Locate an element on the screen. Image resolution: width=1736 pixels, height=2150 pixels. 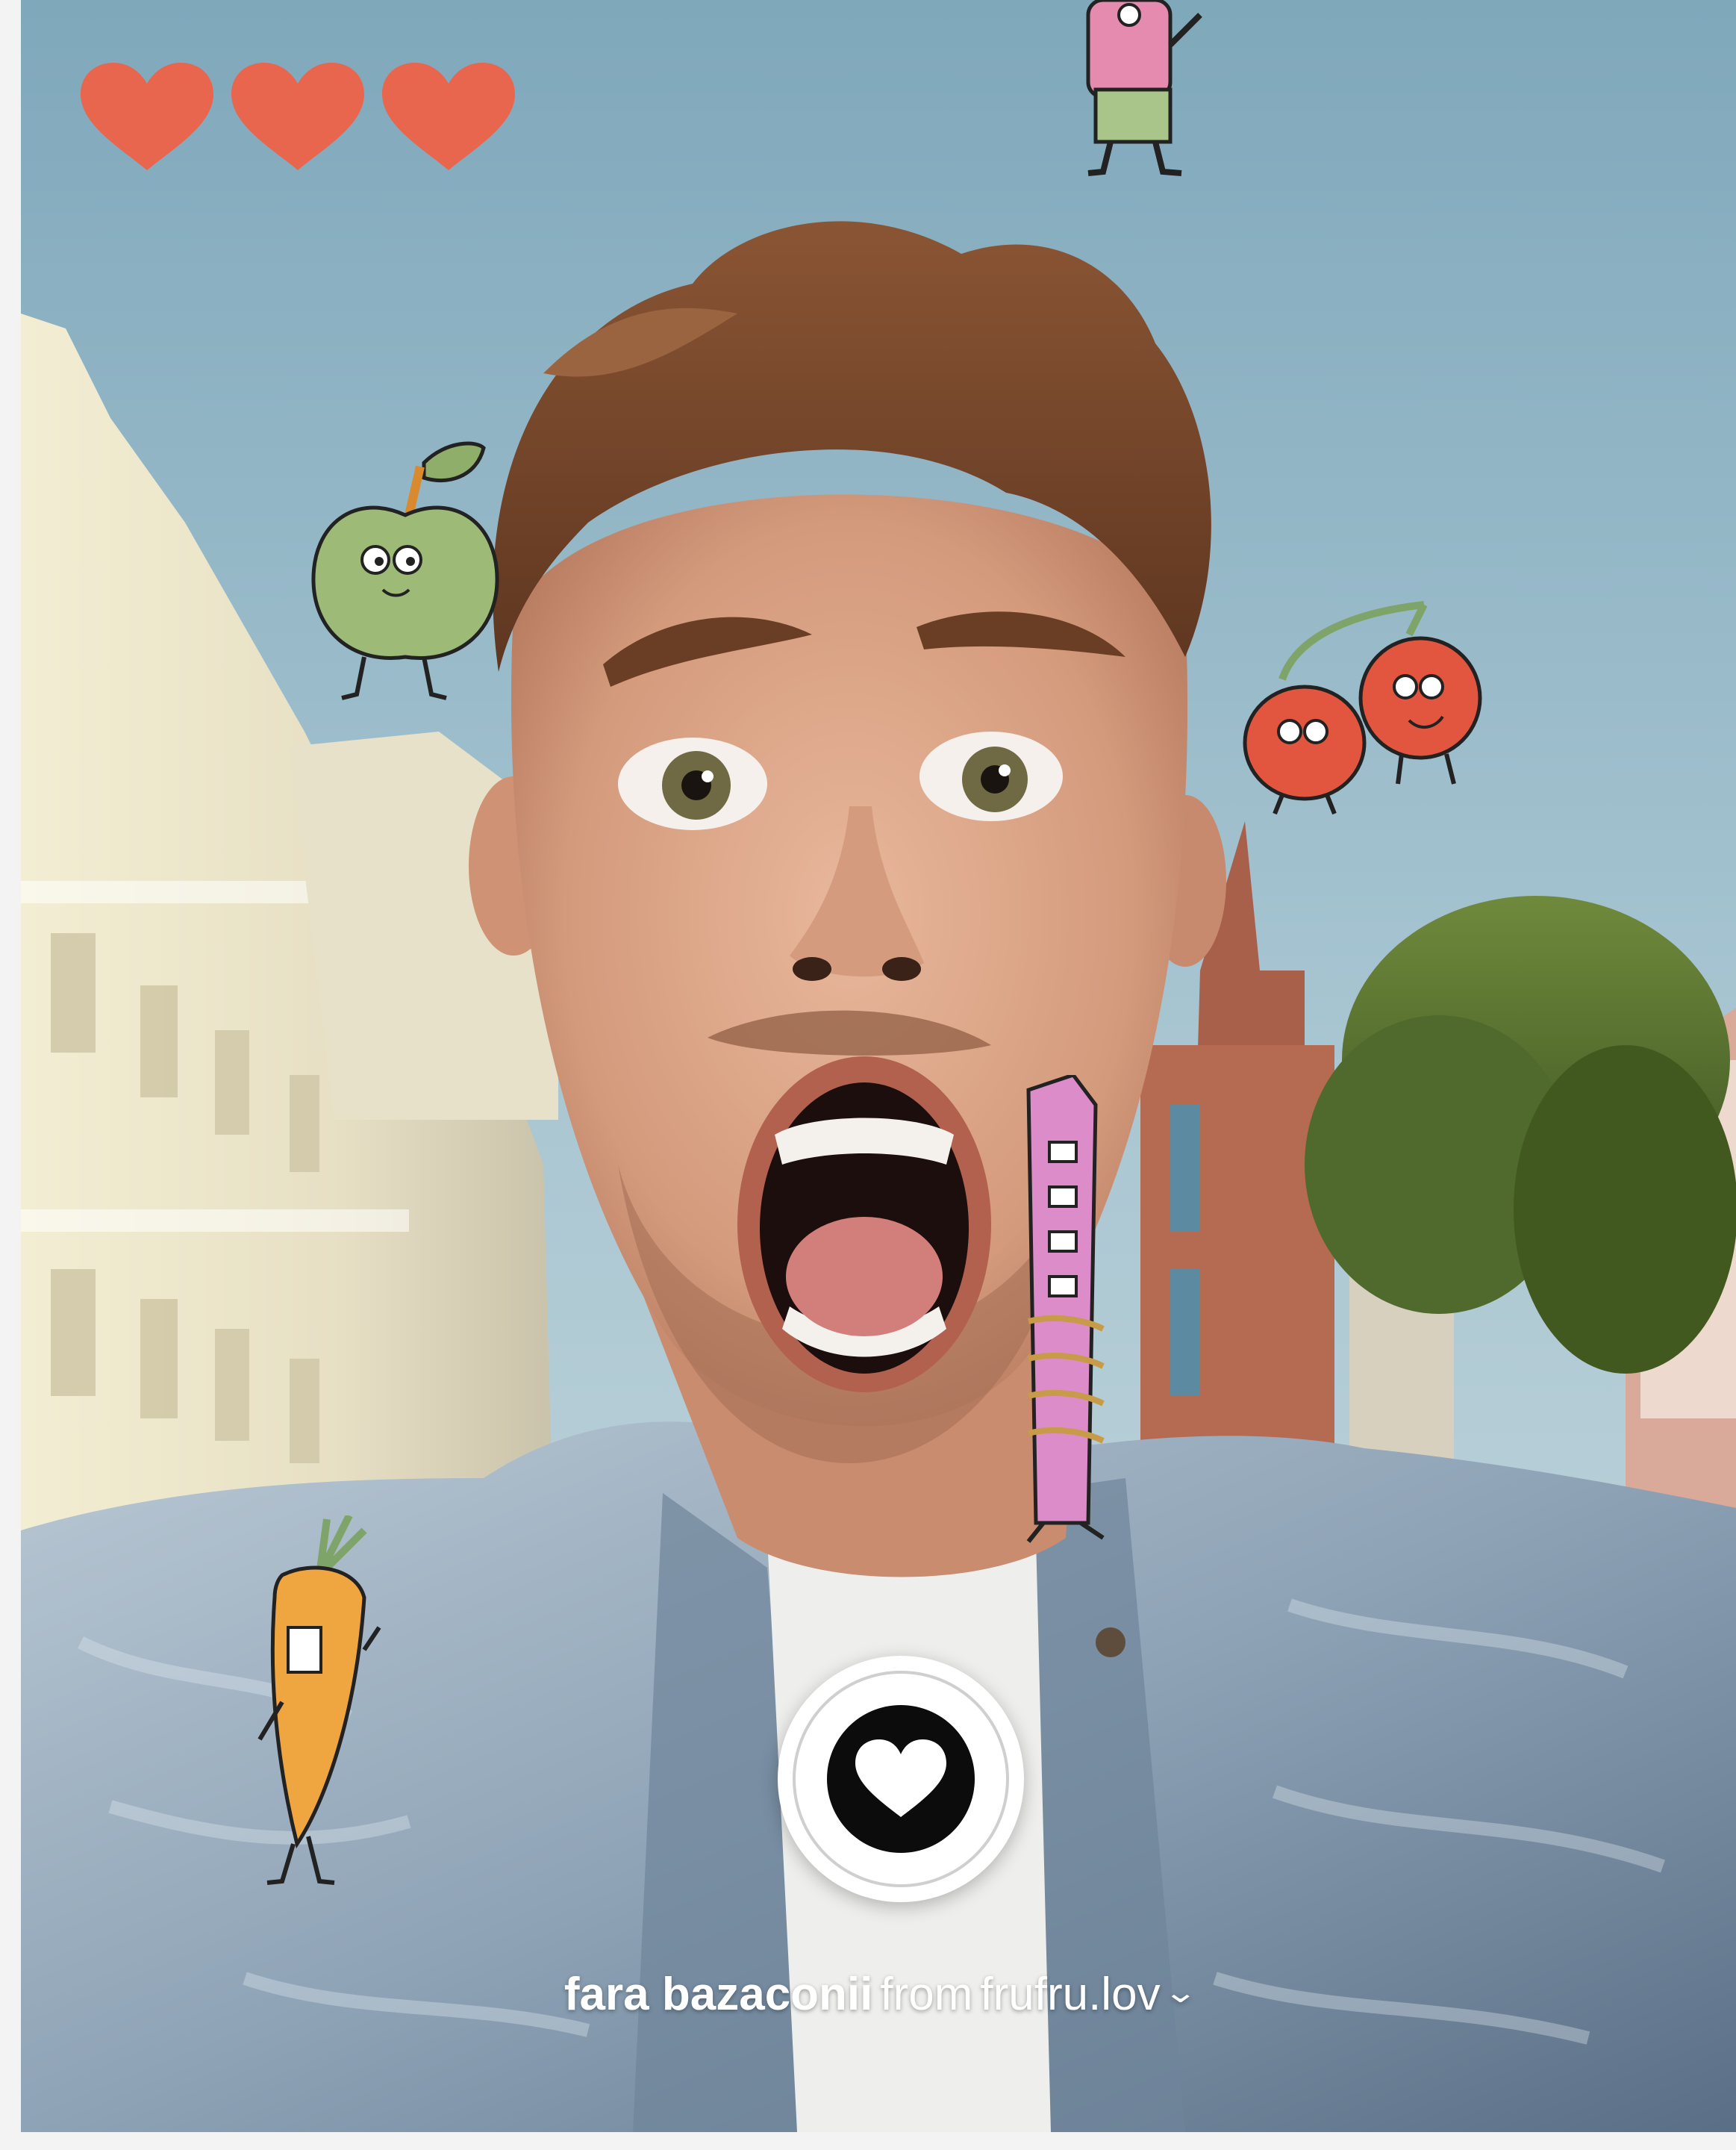
creator-account-link: frufru.lov is located at coordinates (1070, 1994).